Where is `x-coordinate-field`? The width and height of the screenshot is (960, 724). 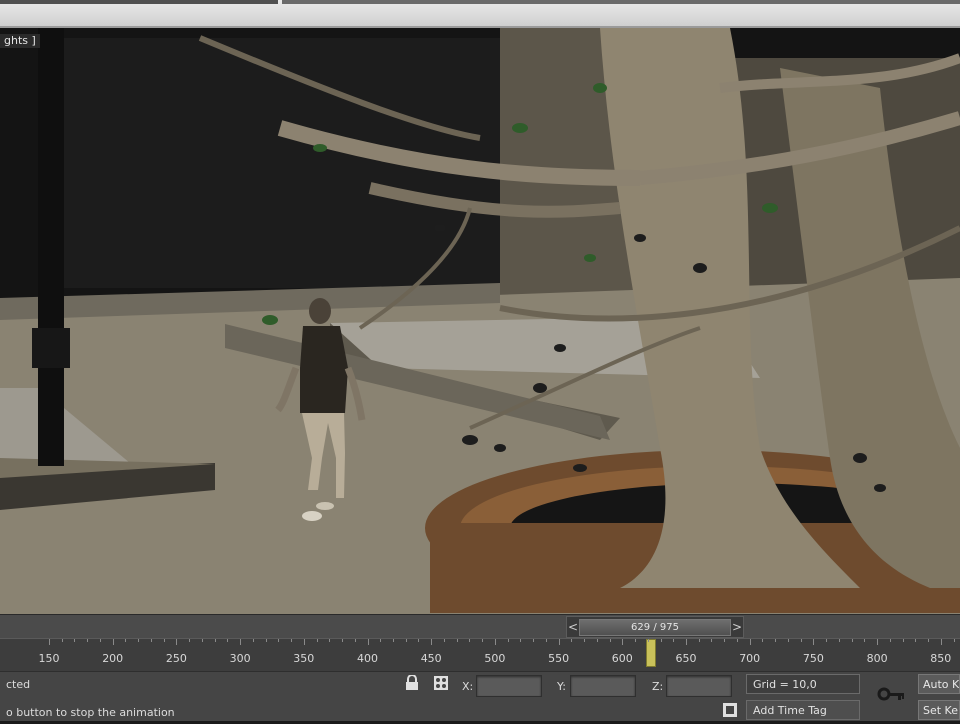
x-coordinate-field is located at coordinates (509, 686).